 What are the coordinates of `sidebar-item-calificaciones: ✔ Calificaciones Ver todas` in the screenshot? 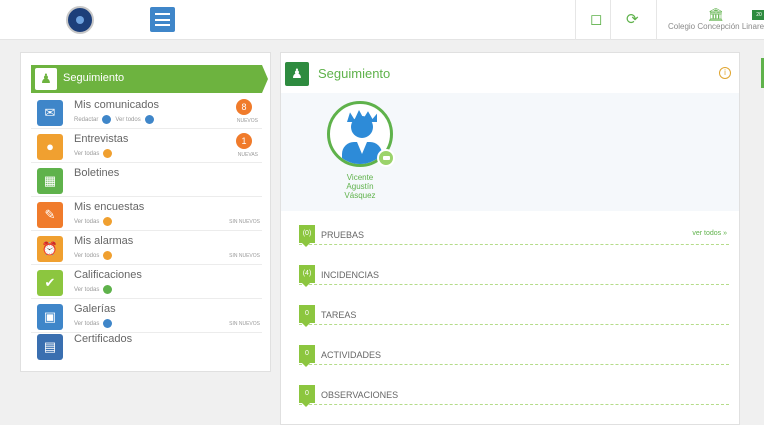 It's located at (146, 283).